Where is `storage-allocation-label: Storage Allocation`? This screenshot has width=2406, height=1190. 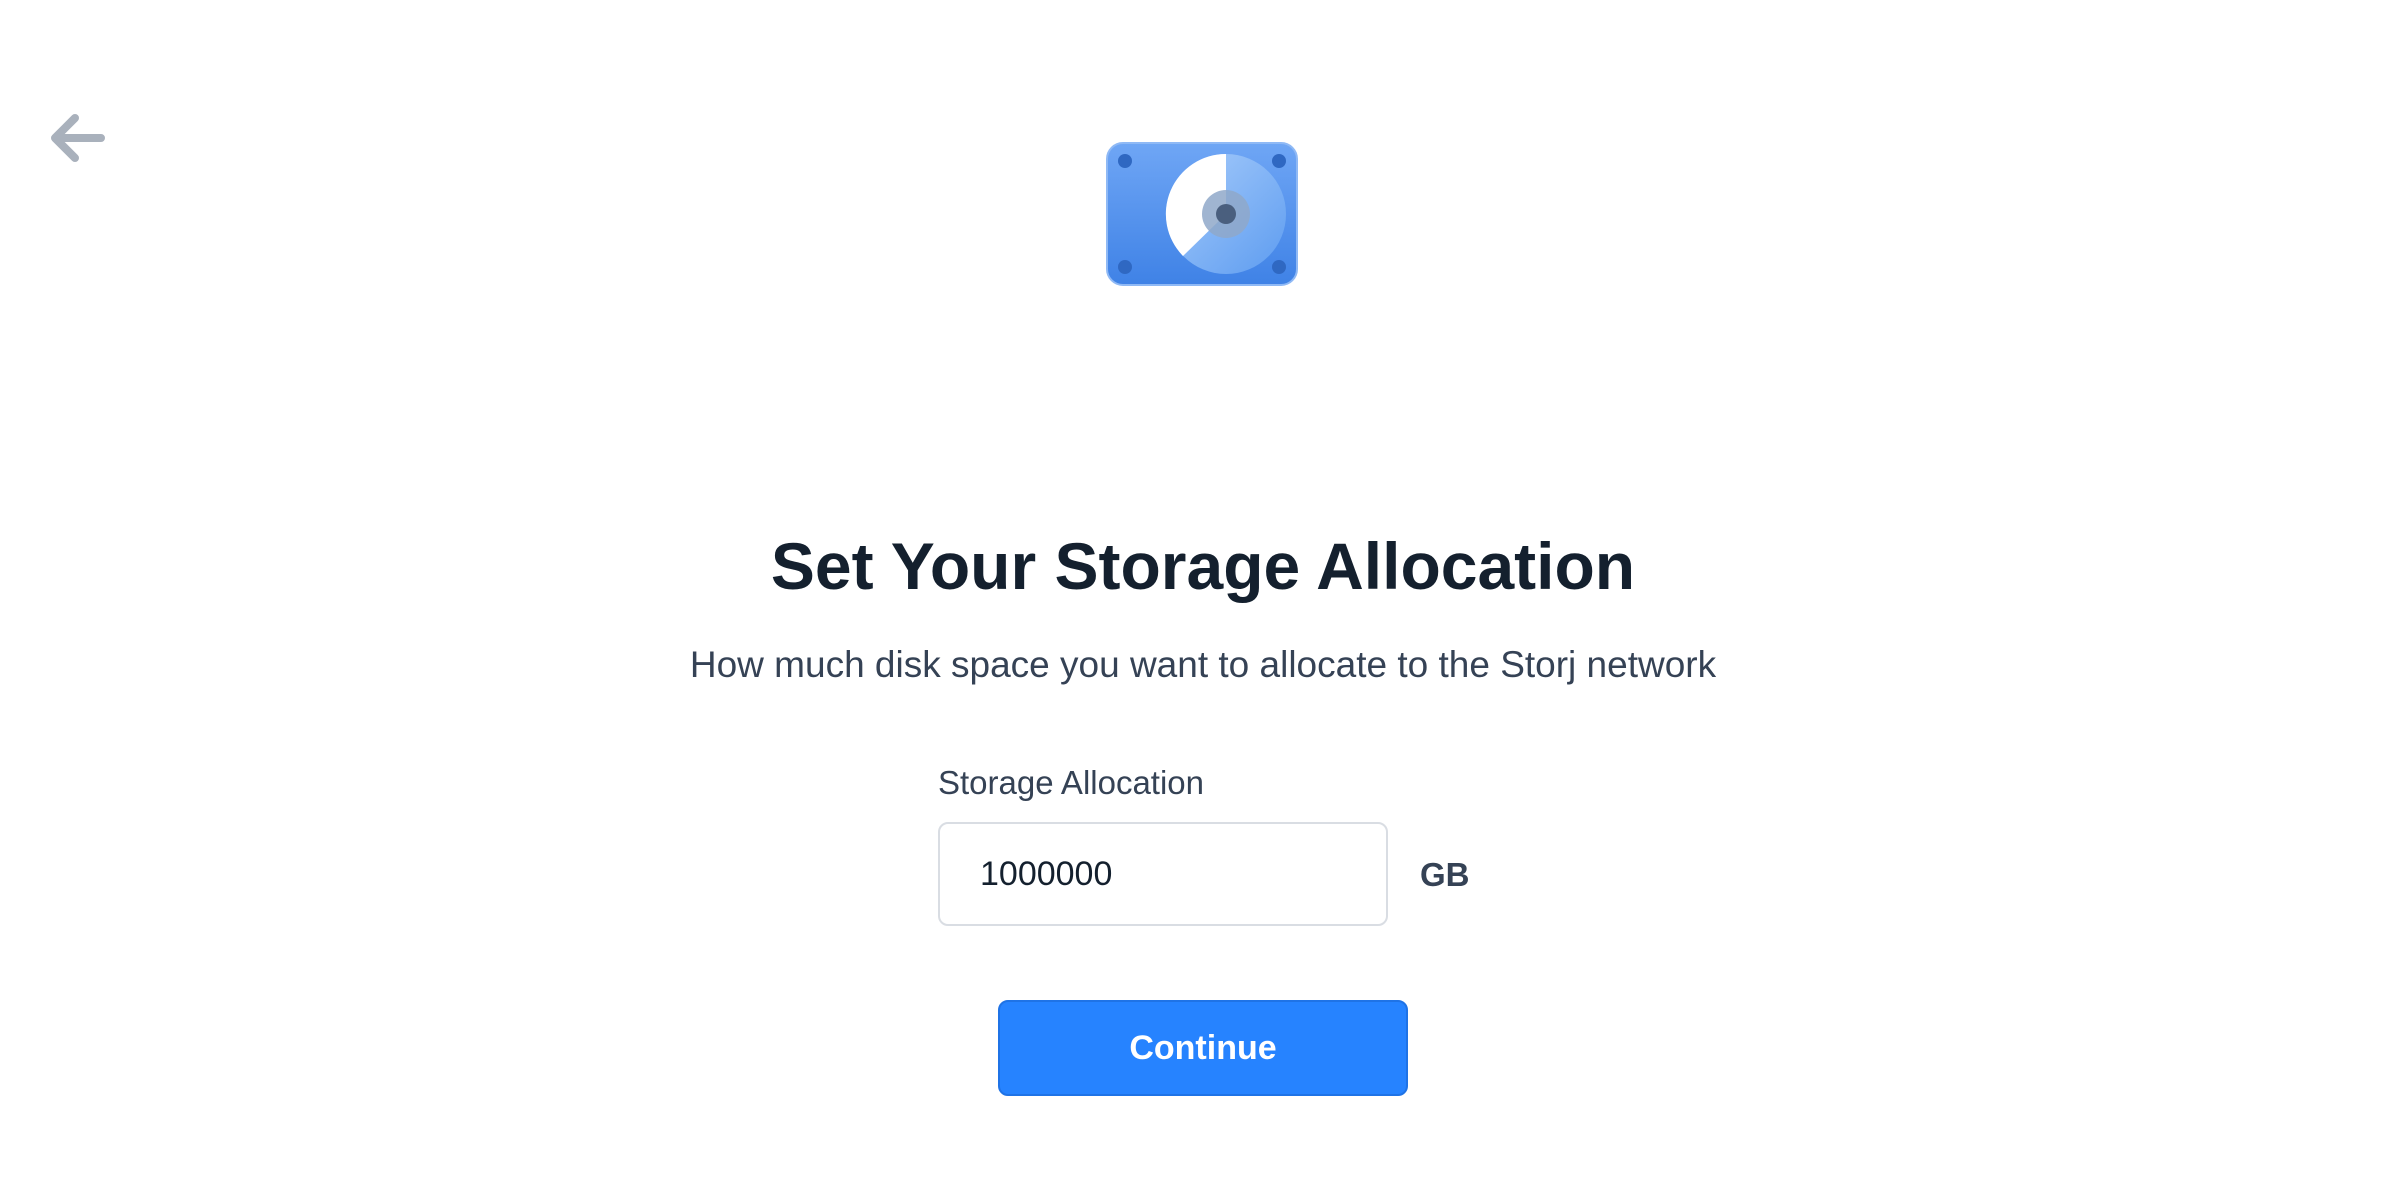
storage-allocation-label: Storage Allocation is located at coordinates (1071, 782).